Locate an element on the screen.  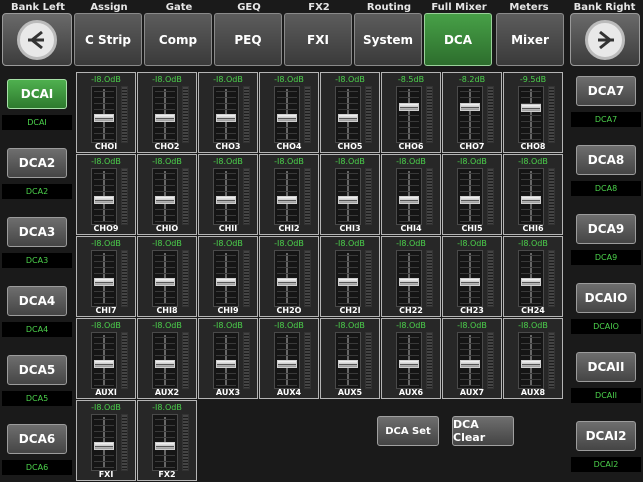
bank-right-button is located at coordinates (605, 39).